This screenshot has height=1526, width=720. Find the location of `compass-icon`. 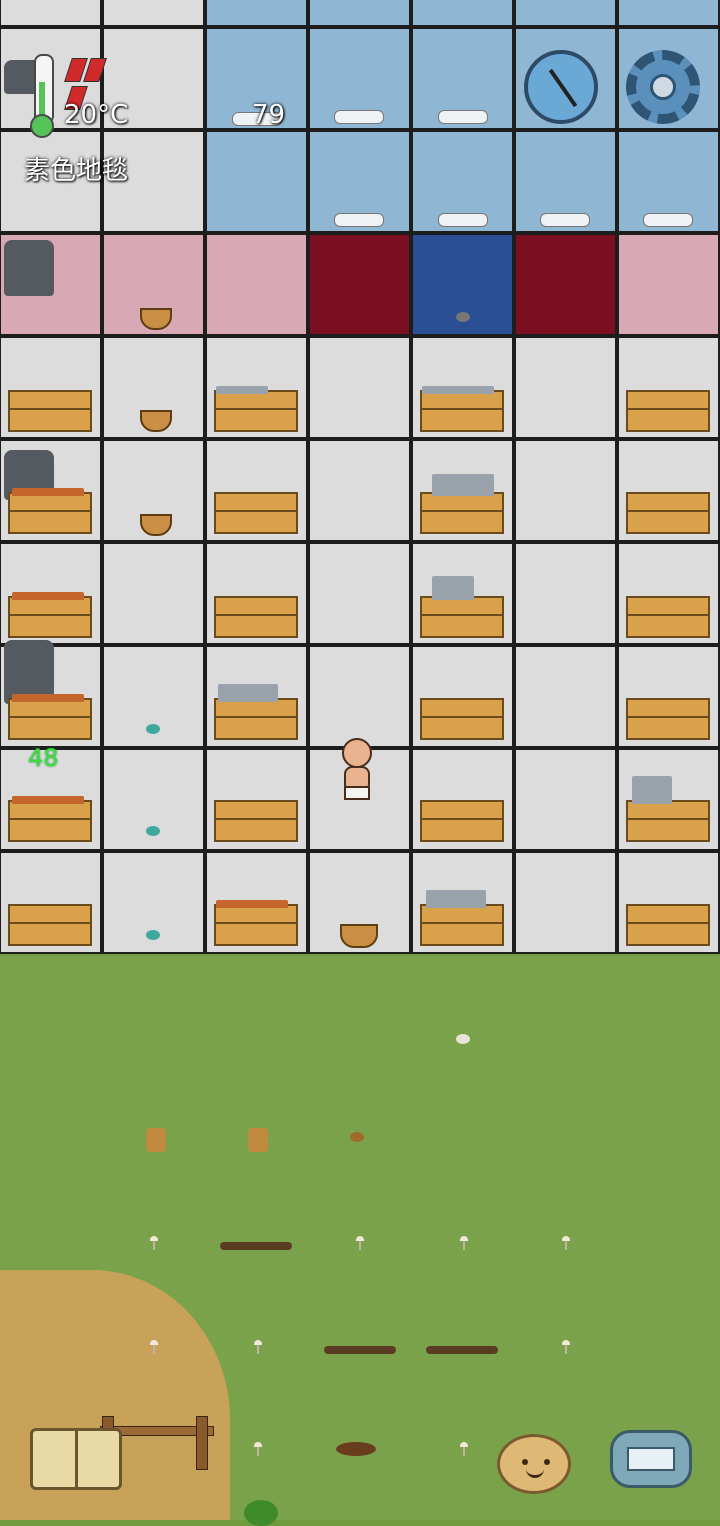

compass-icon is located at coordinates (561, 87).